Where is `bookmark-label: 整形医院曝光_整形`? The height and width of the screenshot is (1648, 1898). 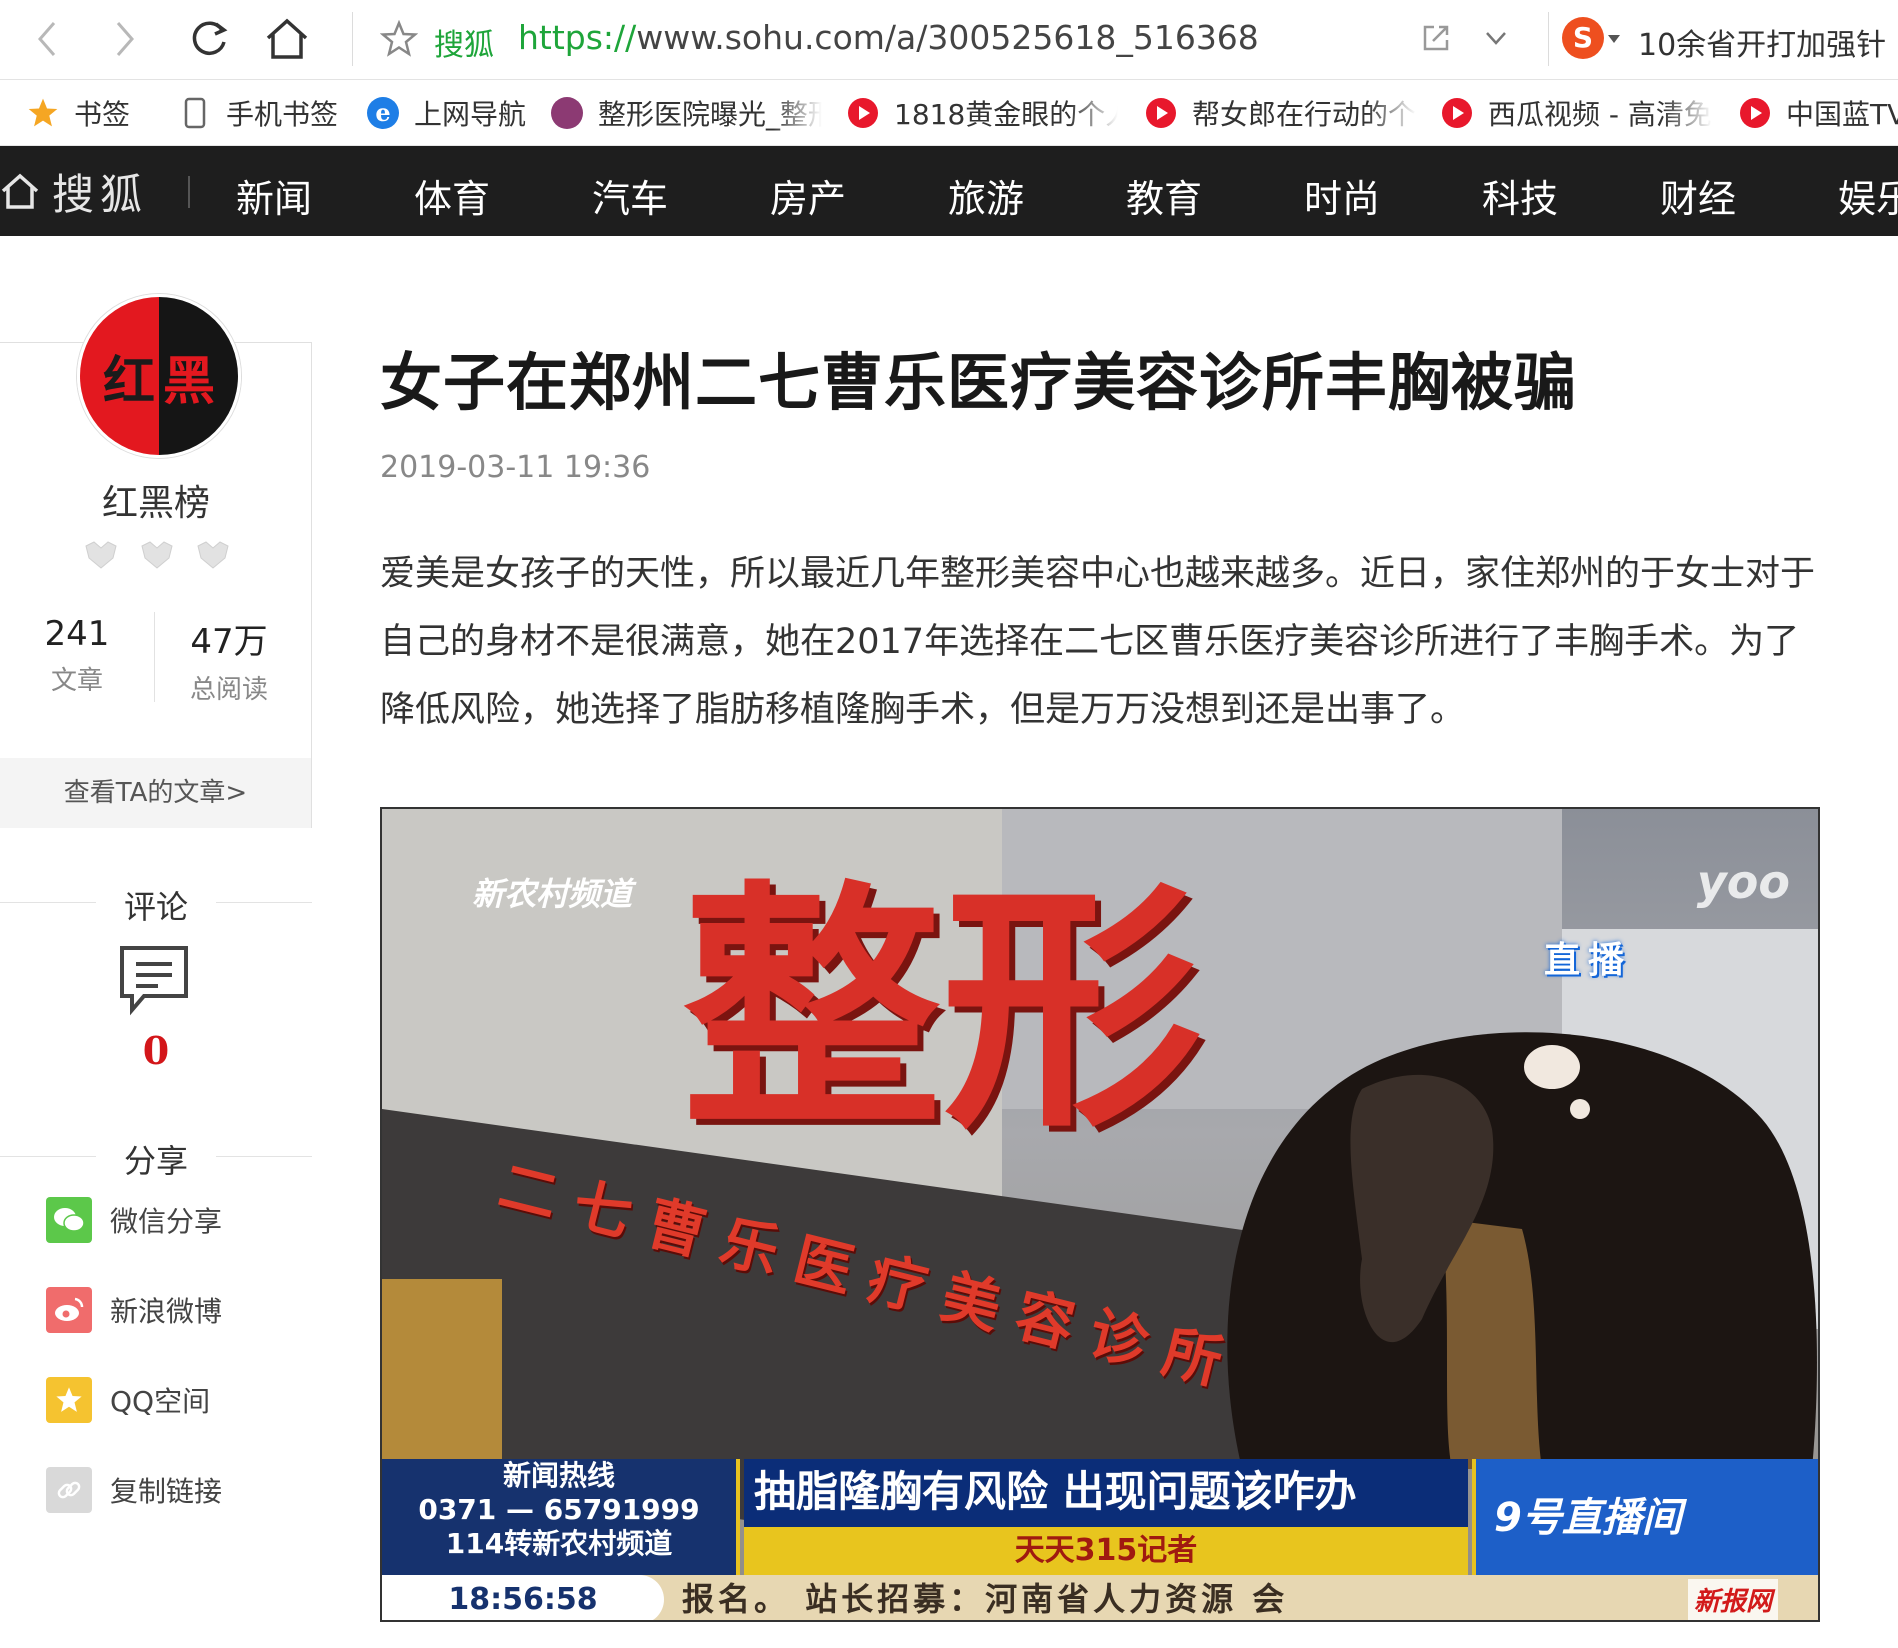
bookmark-label: 整形医院曝光_整形 is located at coordinates (710, 114).